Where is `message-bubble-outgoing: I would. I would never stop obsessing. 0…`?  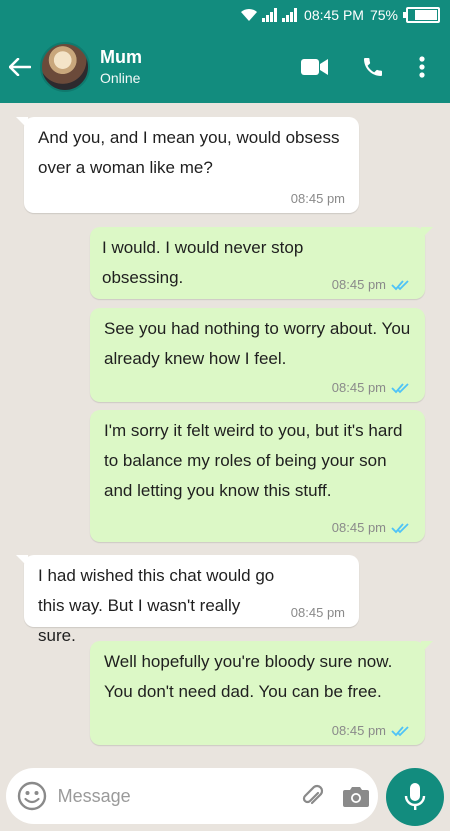
message-bubble-outgoing: I would. I would never stop obsessing. 0… is located at coordinates (261, 263).